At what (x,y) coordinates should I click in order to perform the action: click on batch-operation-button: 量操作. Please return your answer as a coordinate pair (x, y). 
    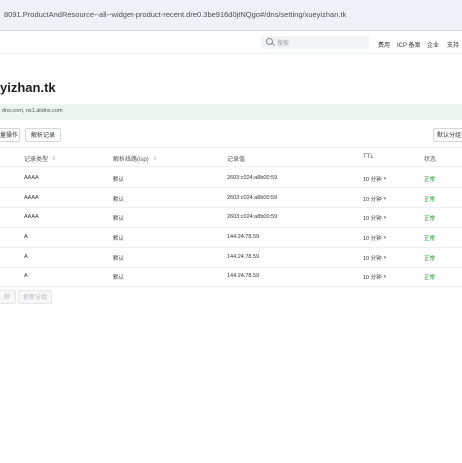
    Looking at the image, I should click on (10, 135).